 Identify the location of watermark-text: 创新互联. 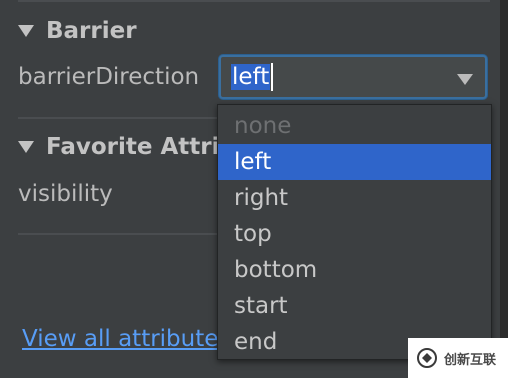
(470, 360).